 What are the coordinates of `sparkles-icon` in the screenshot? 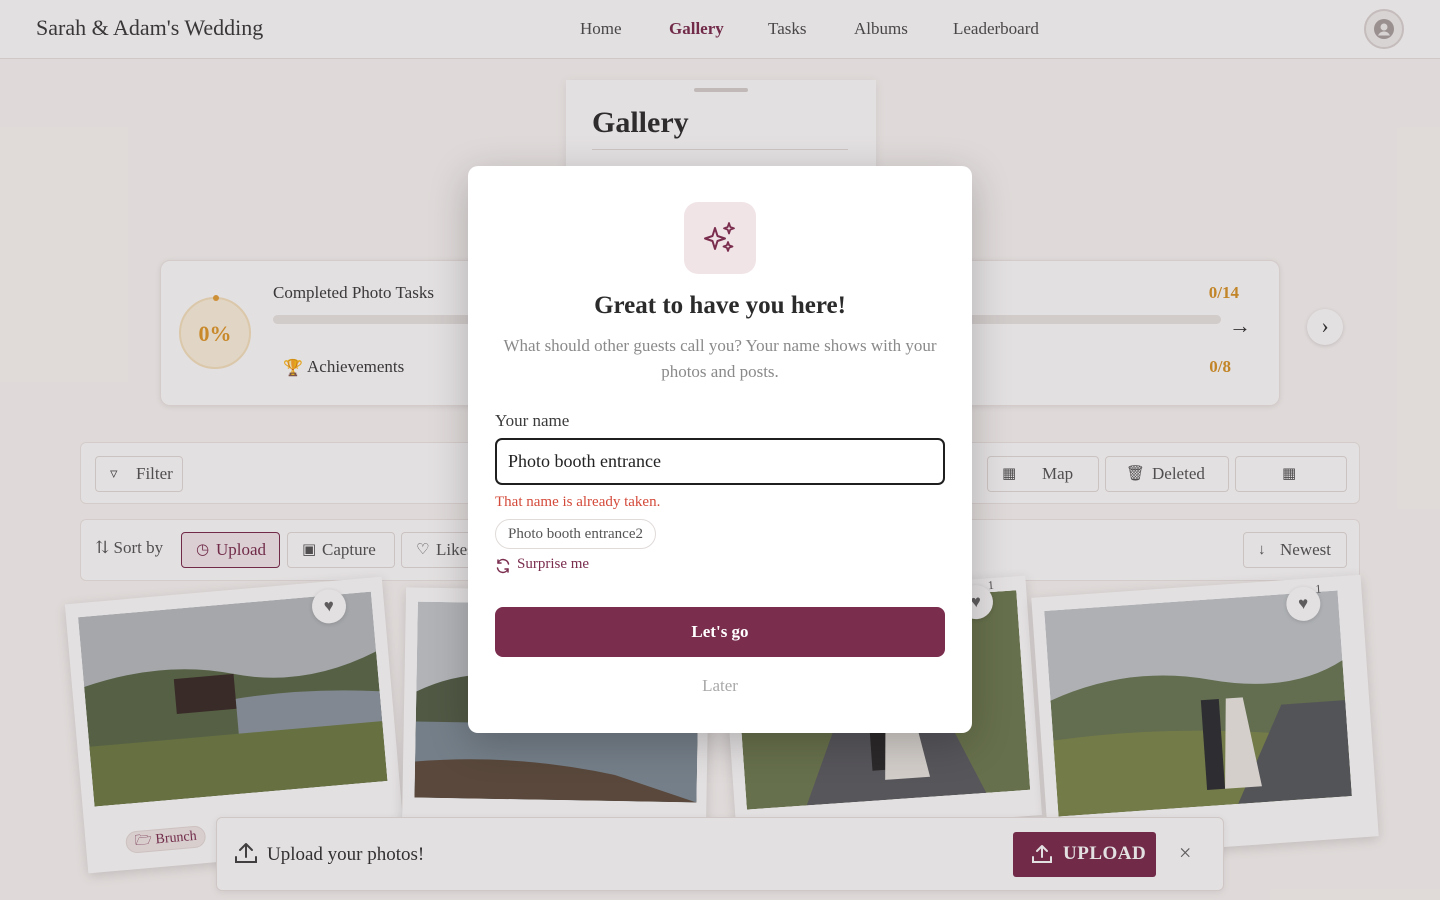 It's located at (719, 237).